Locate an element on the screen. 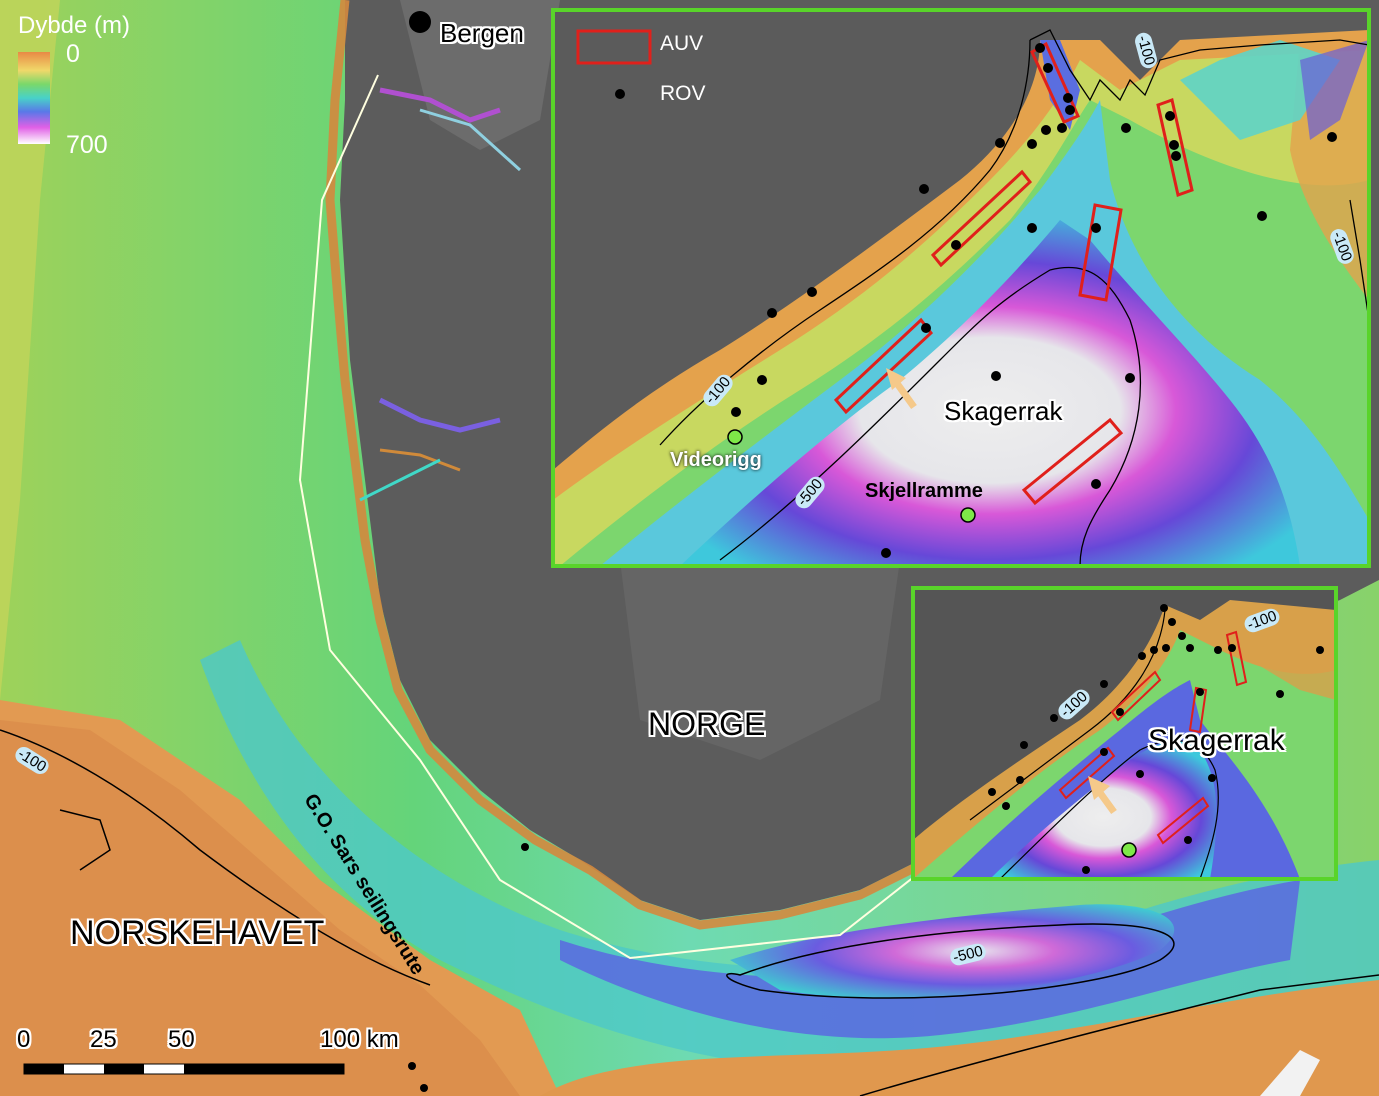  scale-bar is located at coordinates (184, 1069).